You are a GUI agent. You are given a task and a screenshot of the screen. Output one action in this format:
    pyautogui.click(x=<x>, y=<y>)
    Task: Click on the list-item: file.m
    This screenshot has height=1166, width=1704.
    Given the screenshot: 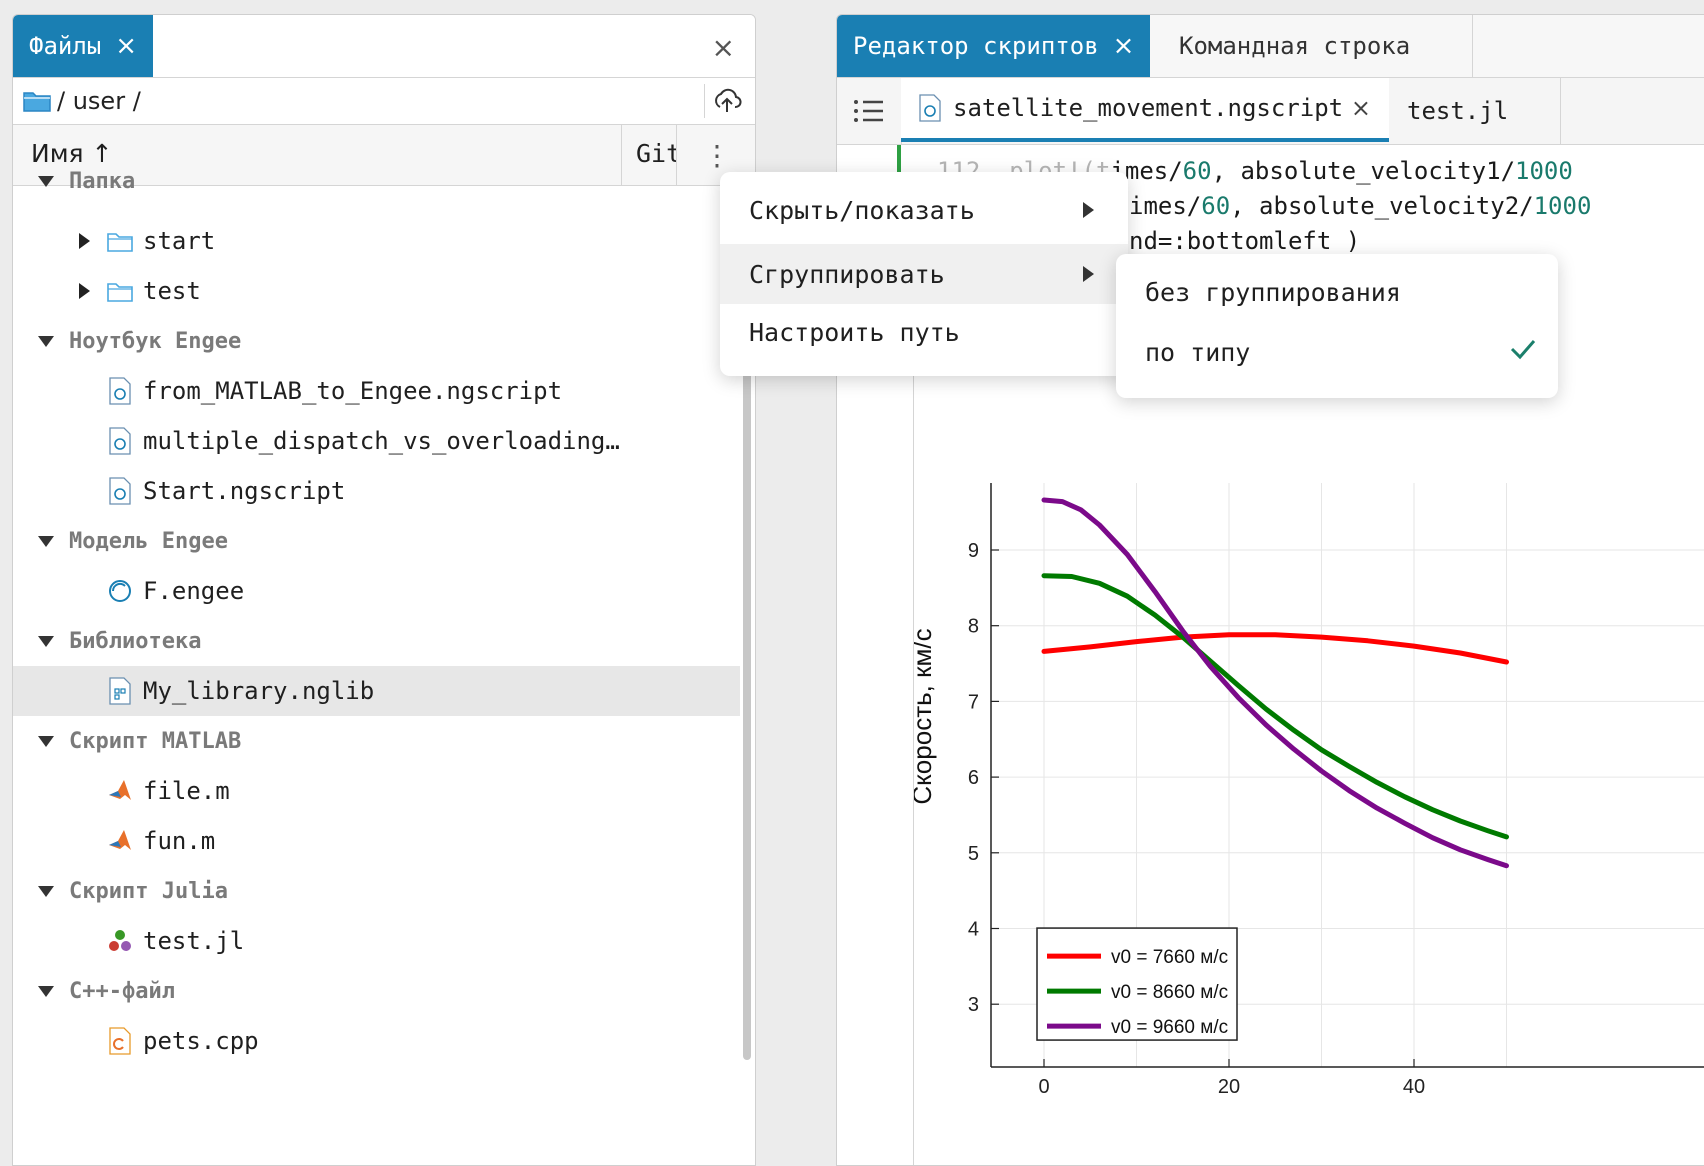 What is the action you would take?
    pyautogui.click(x=376, y=791)
    